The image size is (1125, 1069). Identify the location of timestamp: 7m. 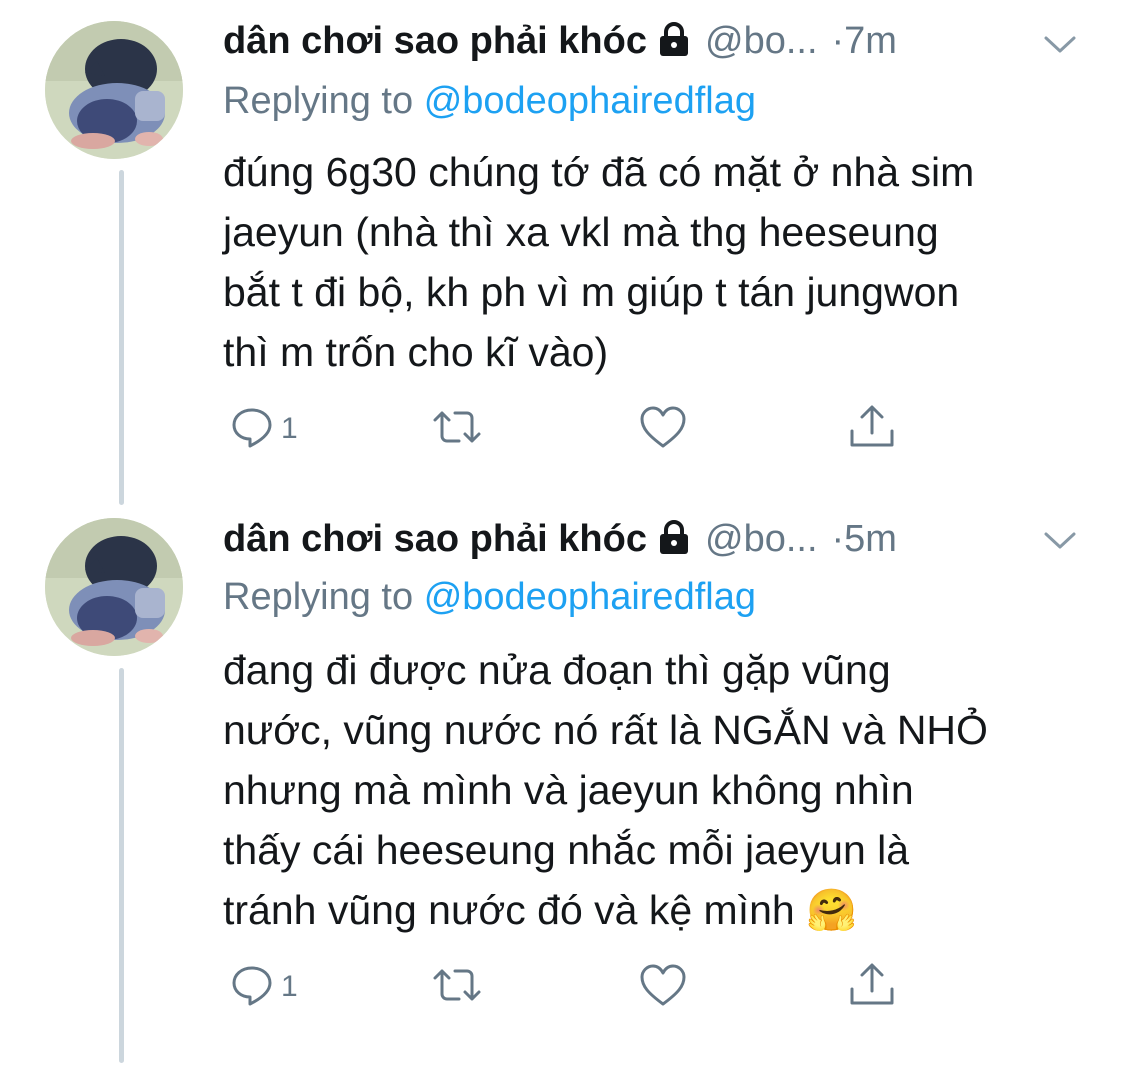
(870, 41).